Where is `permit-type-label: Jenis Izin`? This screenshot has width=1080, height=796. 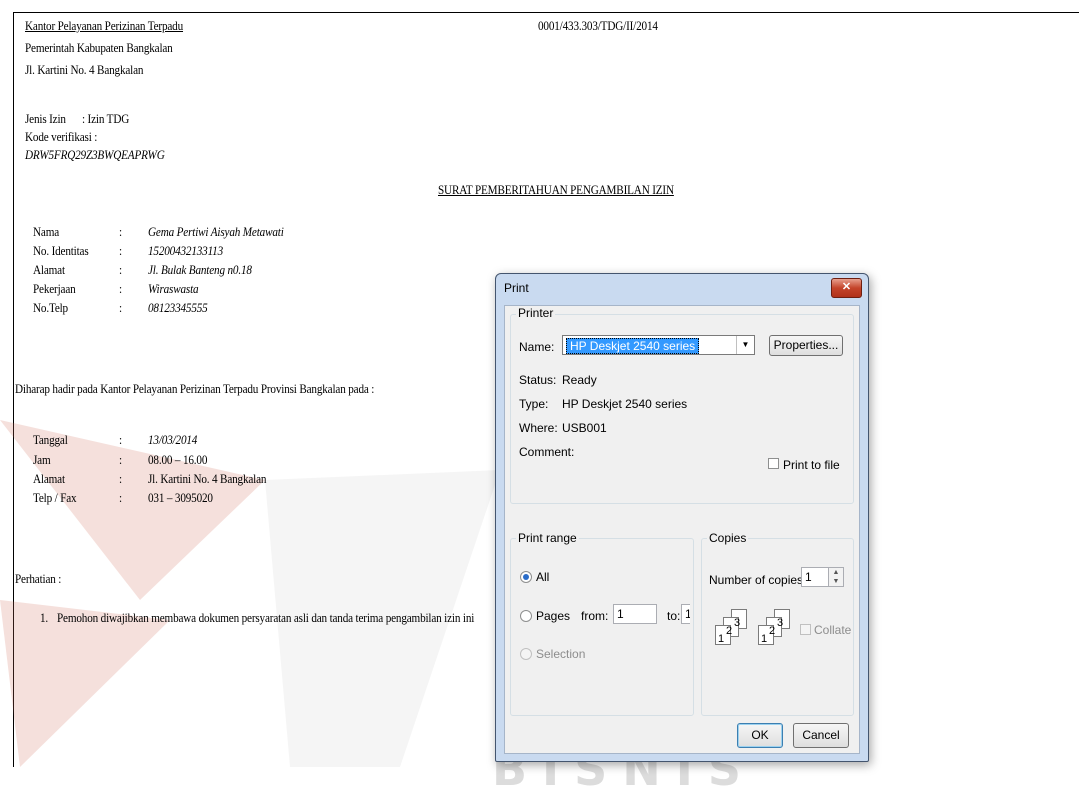 permit-type-label: Jenis Izin is located at coordinates (45, 118).